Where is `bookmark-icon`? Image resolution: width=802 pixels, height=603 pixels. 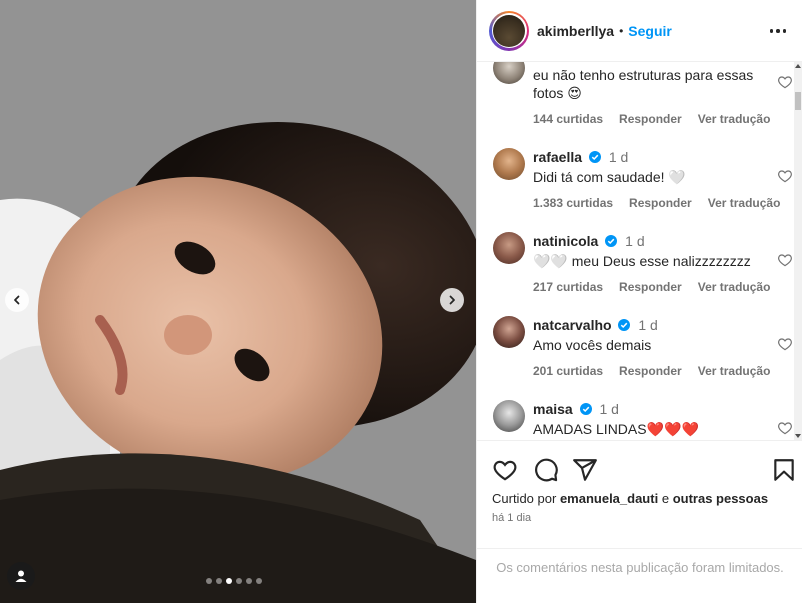 bookmark-icon is located at coordinates (784, 470).